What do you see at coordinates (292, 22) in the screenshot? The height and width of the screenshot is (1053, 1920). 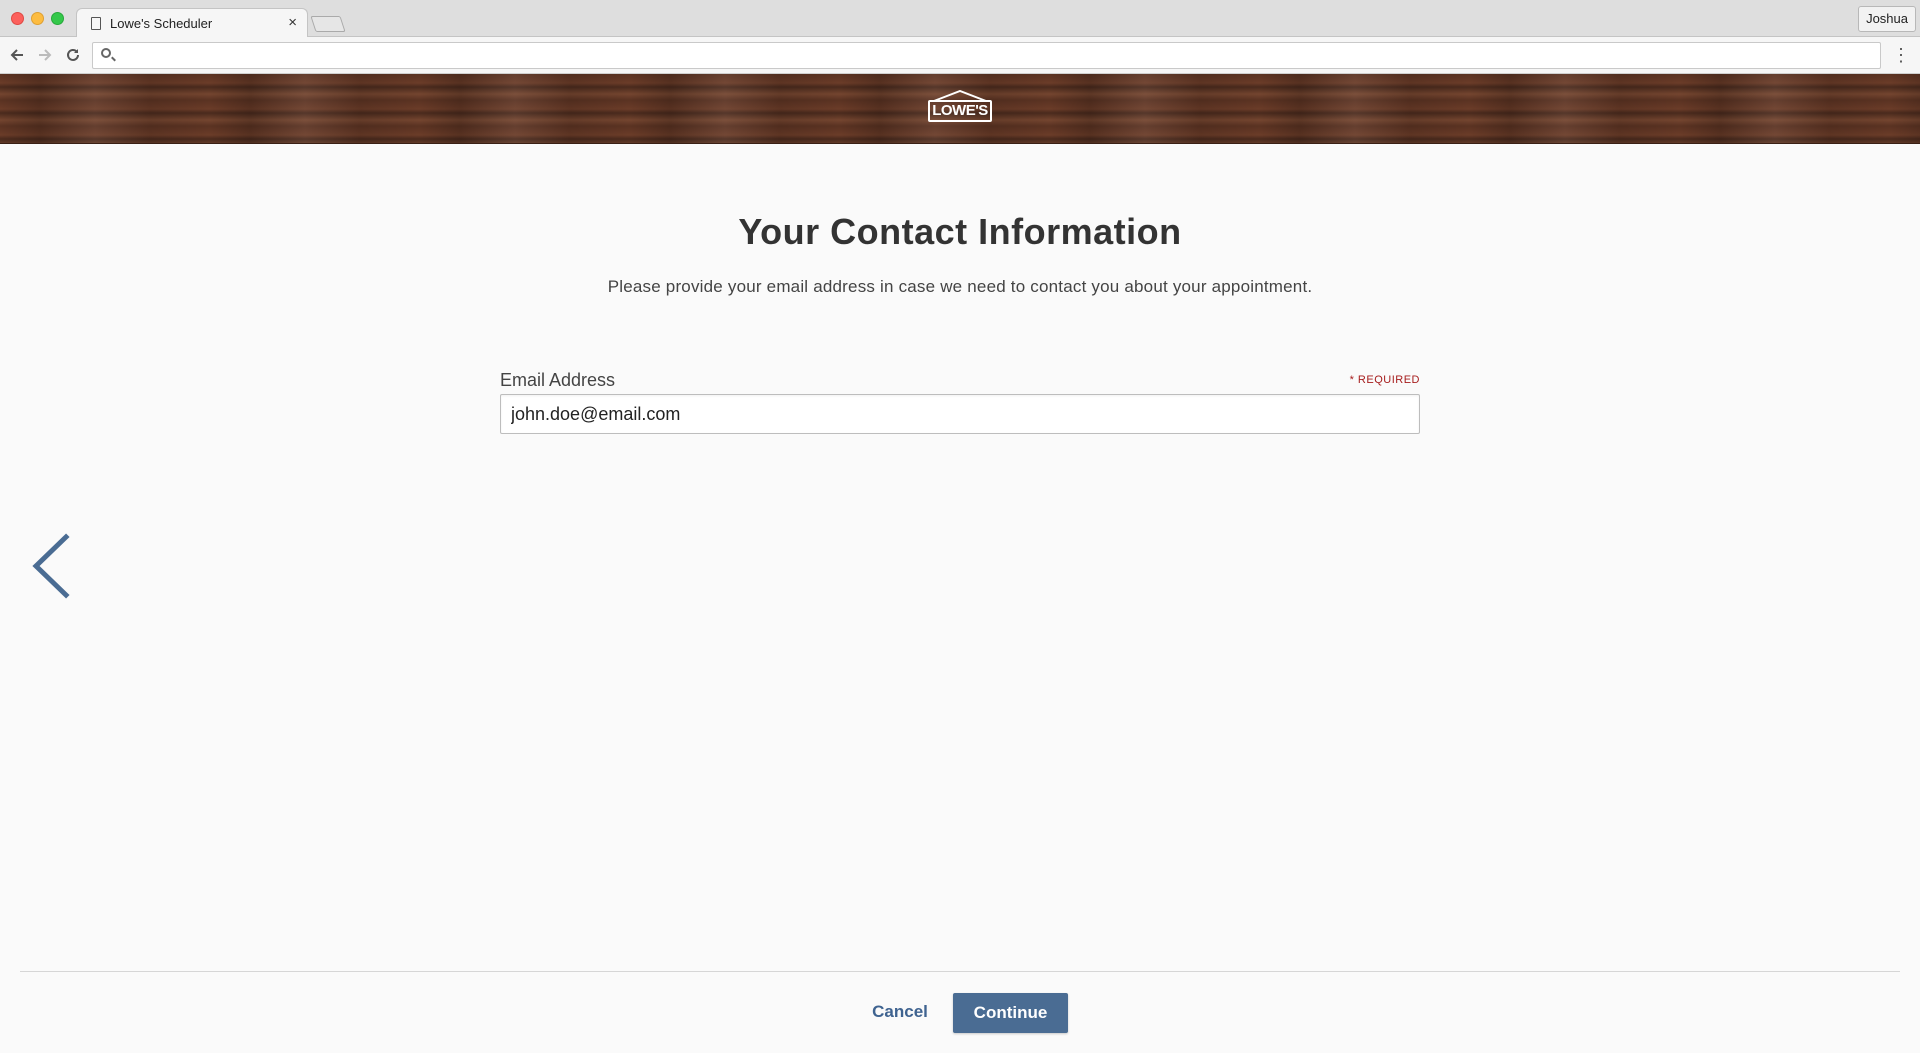 I see `tab-close-icon: ×` at bounding box center [292, 22].